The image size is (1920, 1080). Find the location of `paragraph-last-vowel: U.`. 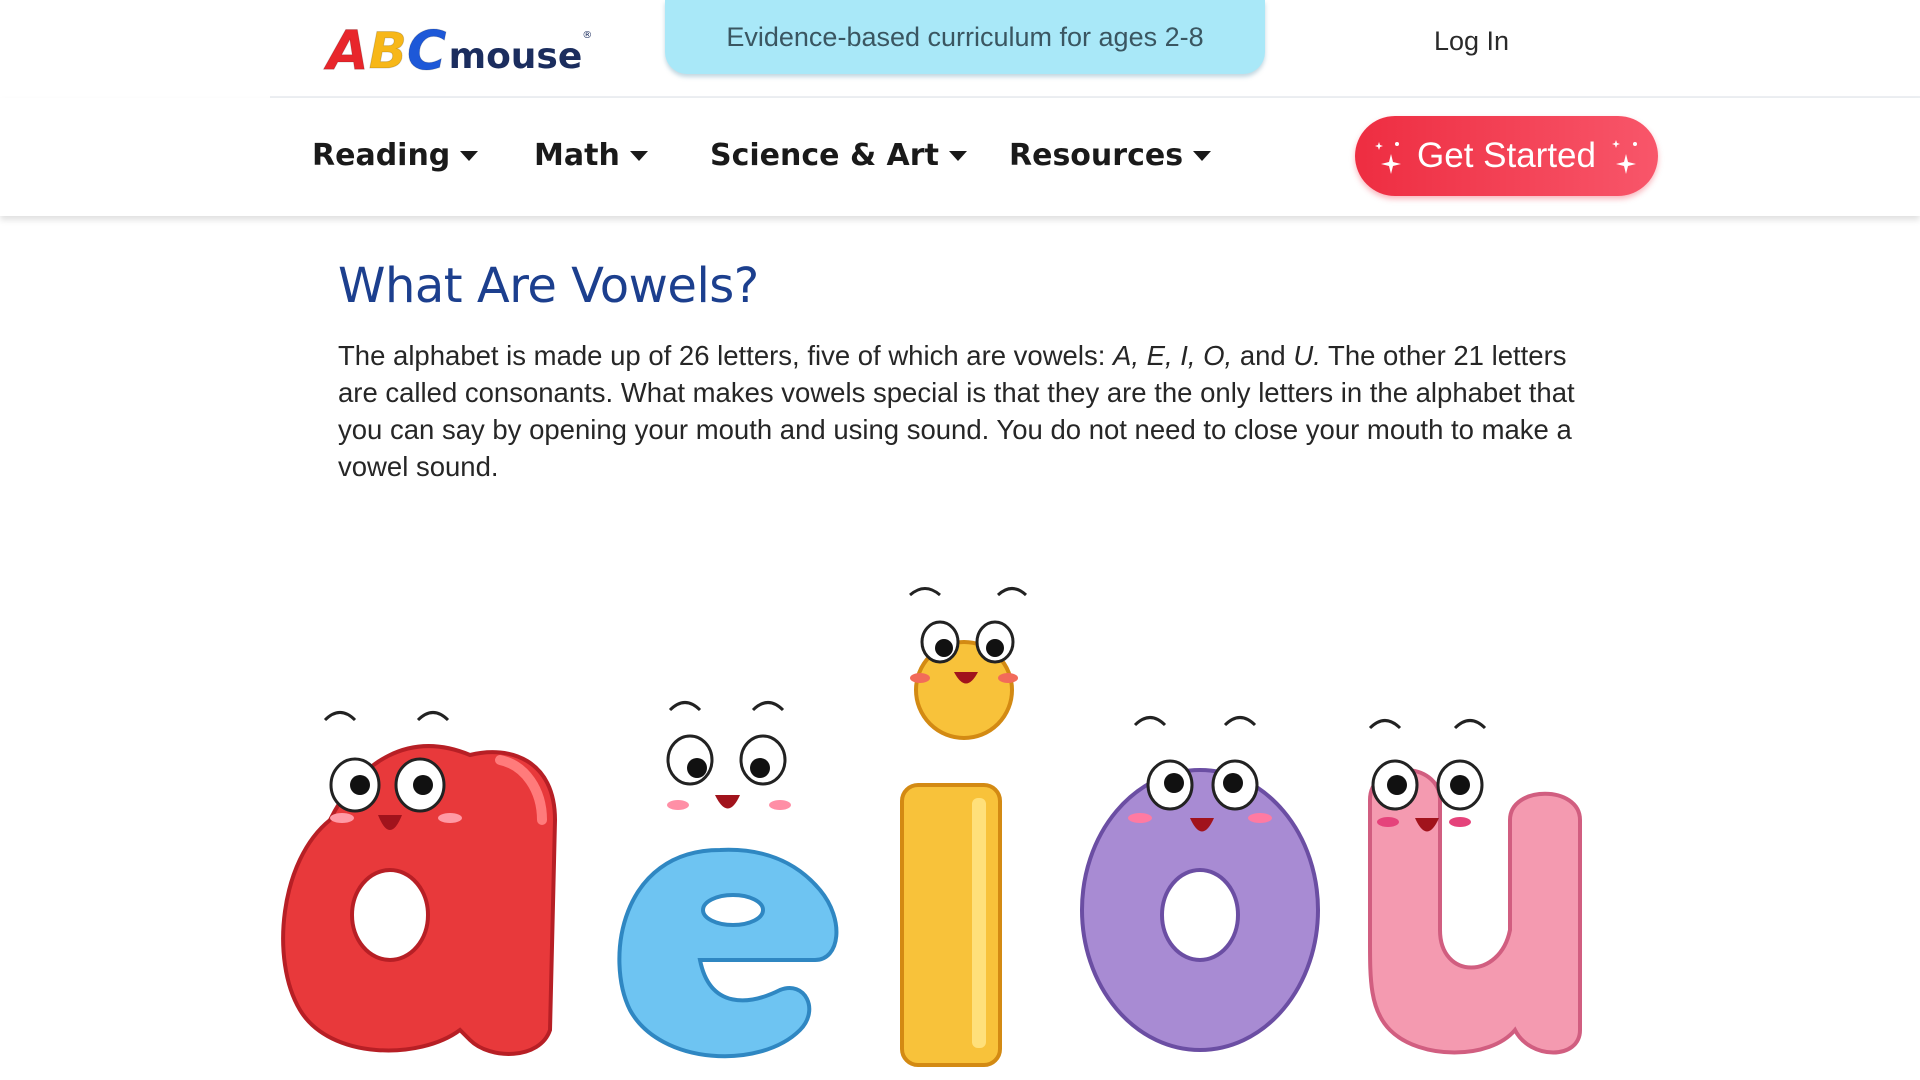

paragraph-last-vowel: U. is located at coordinates (1307, 355).